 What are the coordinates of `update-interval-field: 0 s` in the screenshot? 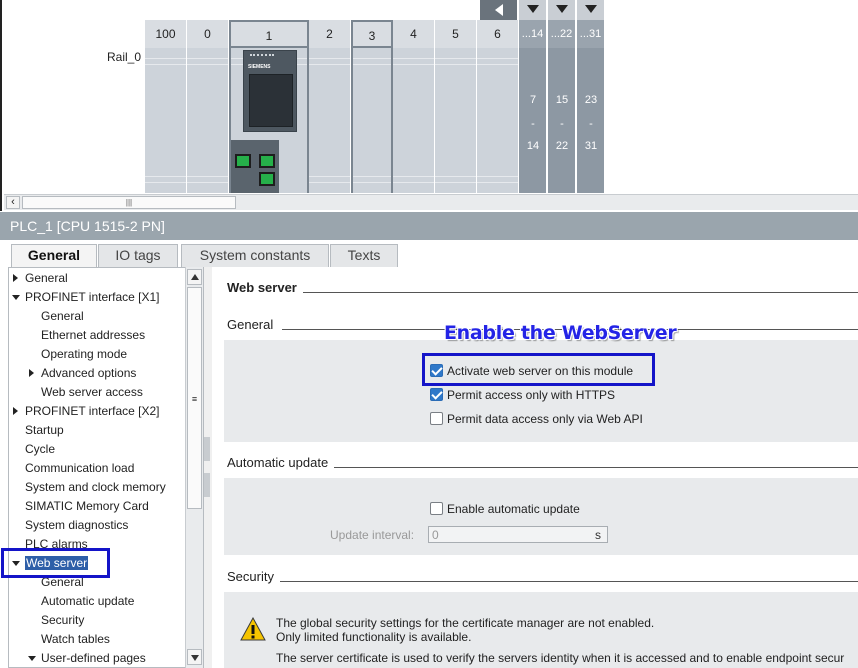 It's located at (518, 534).